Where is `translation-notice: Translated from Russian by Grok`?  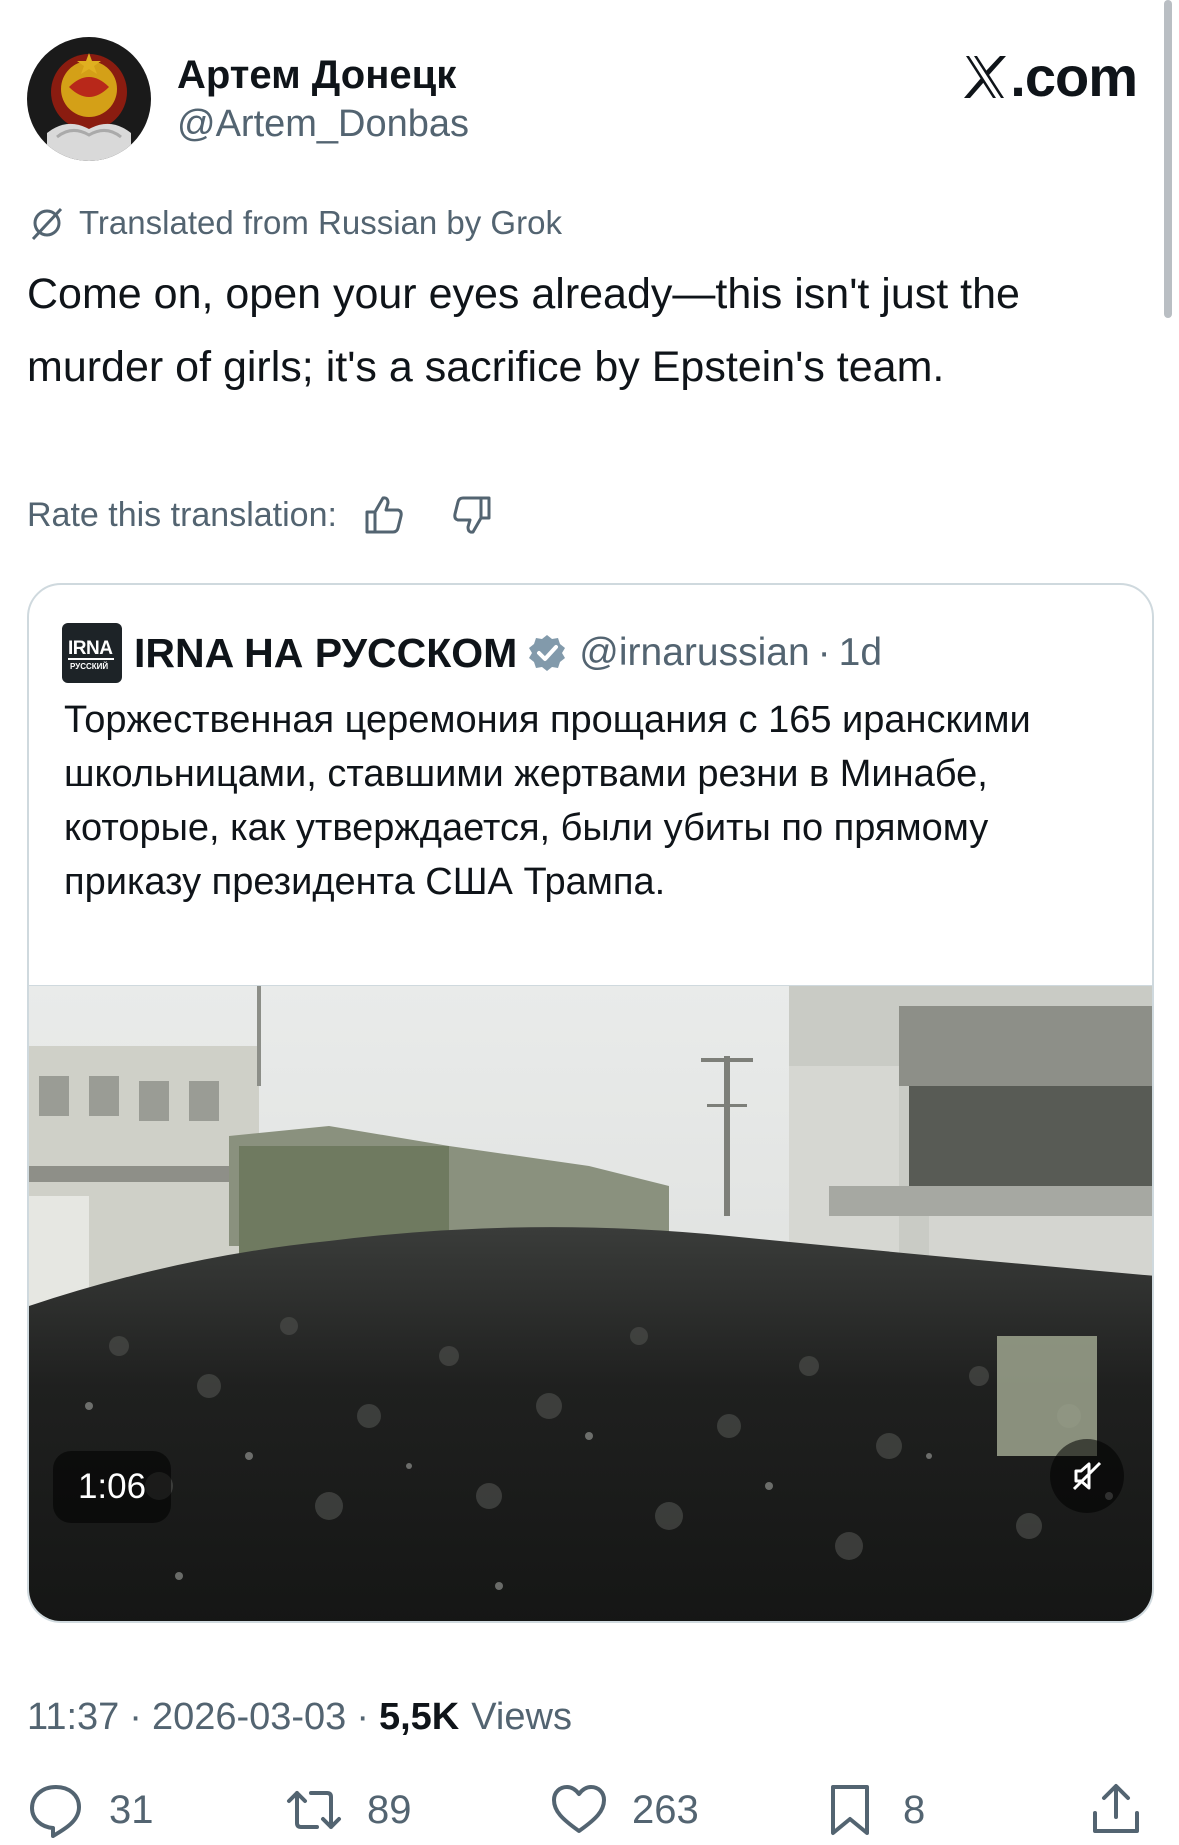
translation-notice: Translated from Russian by Grok is located at coordinates (294, 223).